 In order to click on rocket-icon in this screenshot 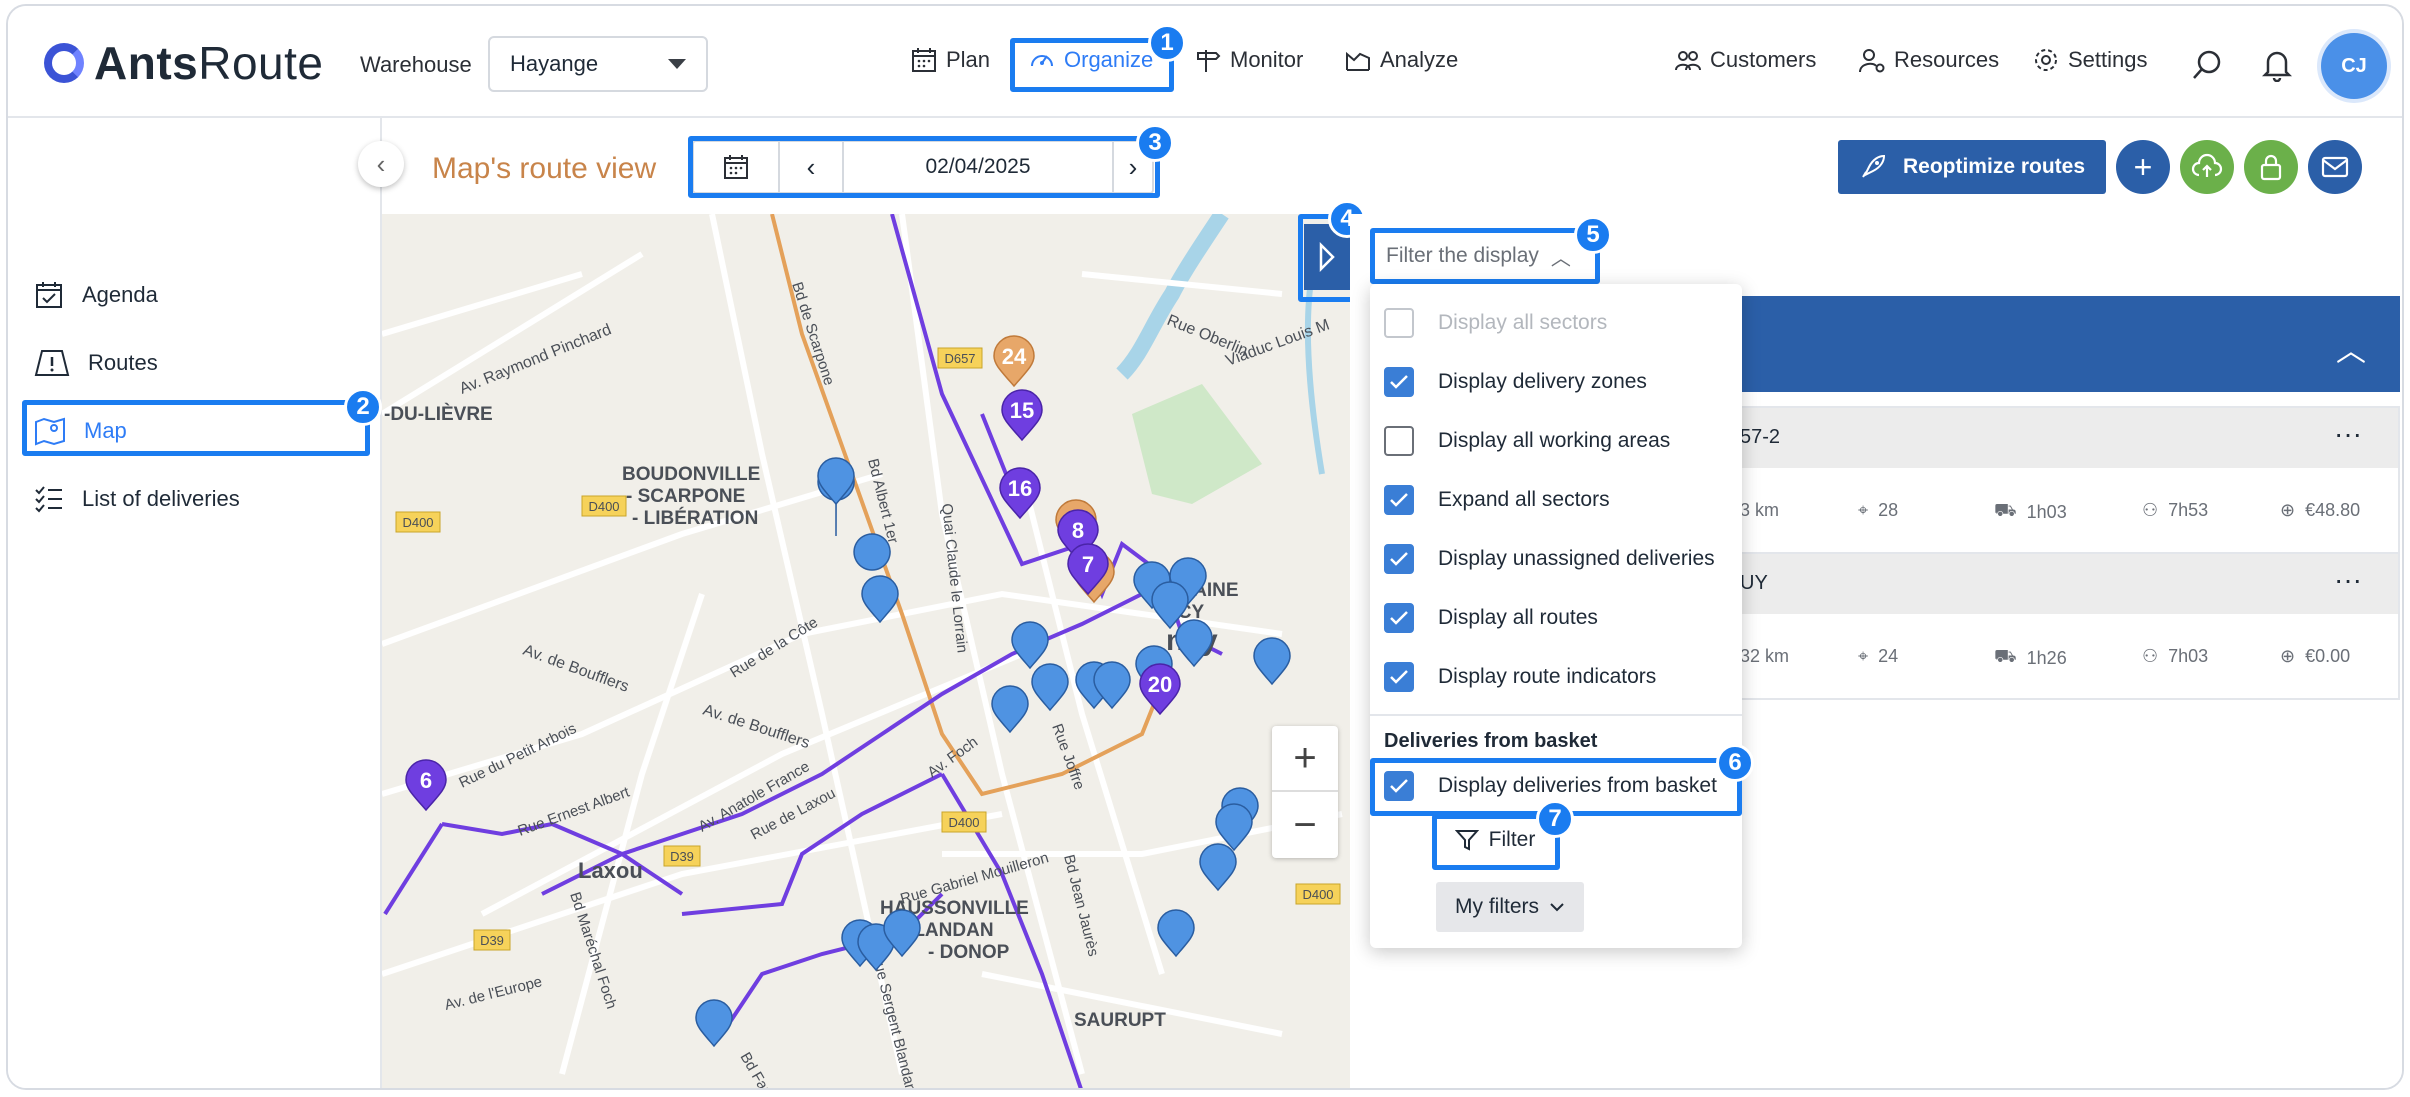, I will do `click(1873, 166)`.